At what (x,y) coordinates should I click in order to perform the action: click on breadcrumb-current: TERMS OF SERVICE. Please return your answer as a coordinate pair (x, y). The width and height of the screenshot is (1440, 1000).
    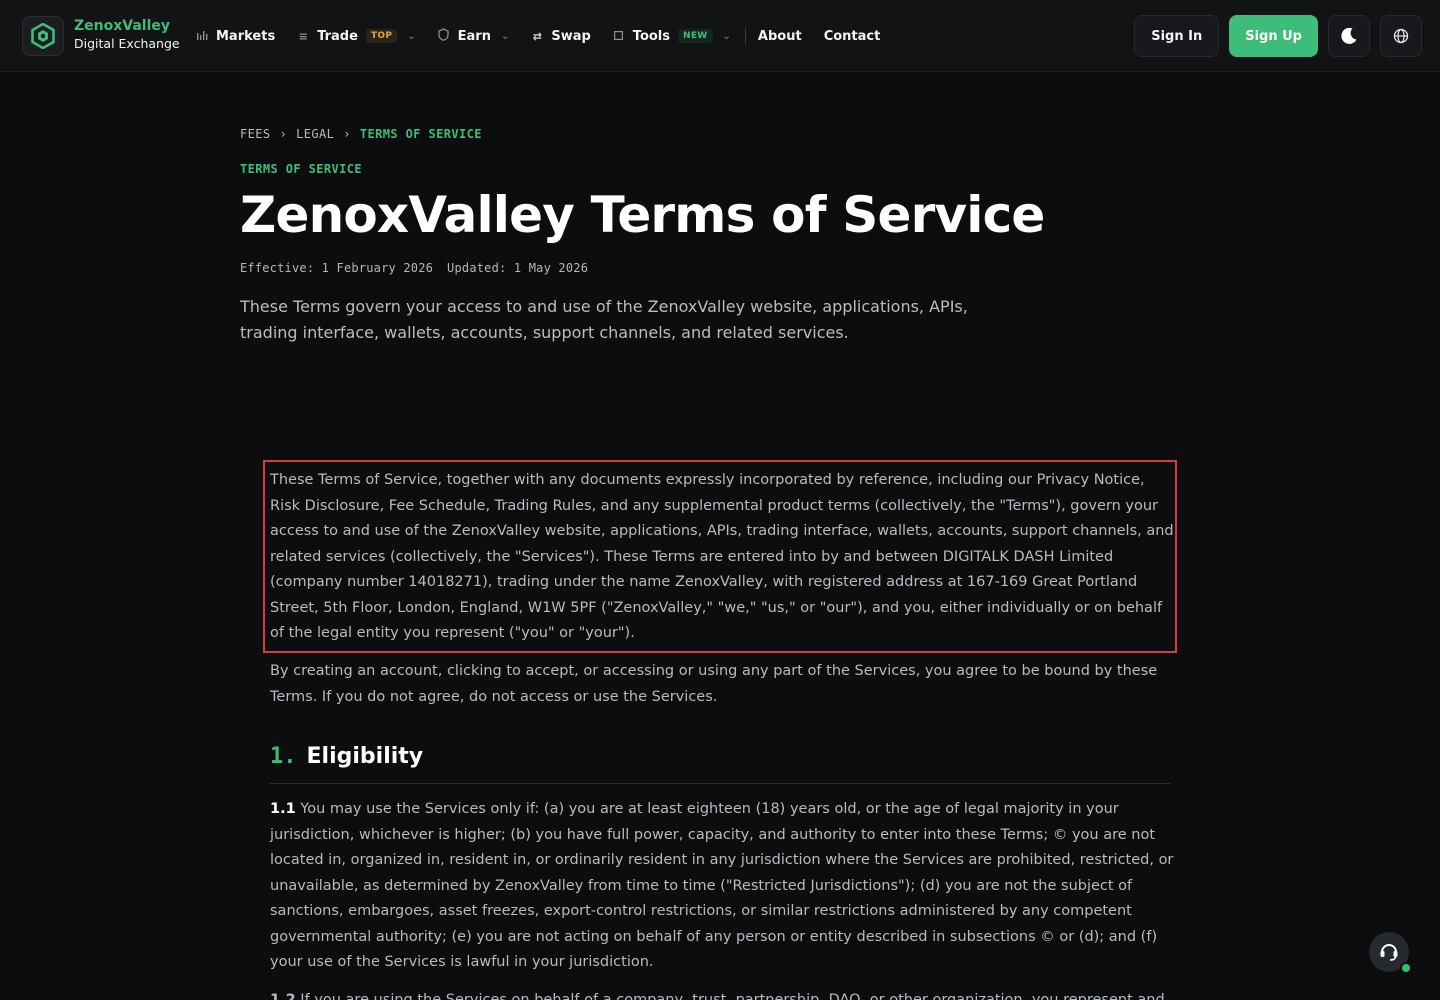
    Looking at the image, I should click on (420, 134).